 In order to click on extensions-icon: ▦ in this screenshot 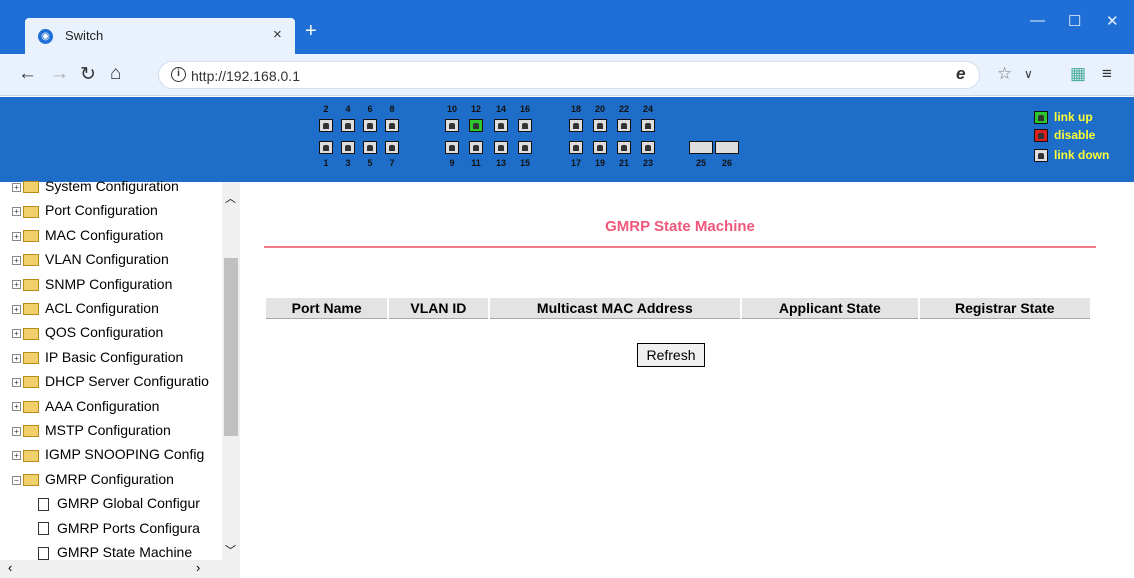, I will do `click(1078, 74)`.